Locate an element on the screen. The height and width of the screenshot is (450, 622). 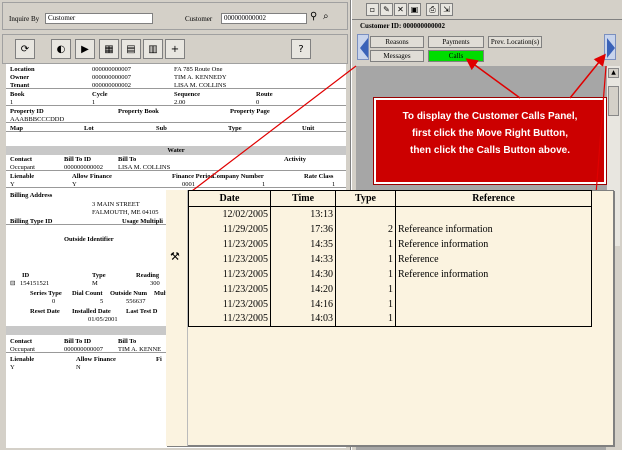
call-reference: Reference is located at coordinates (493, 259).